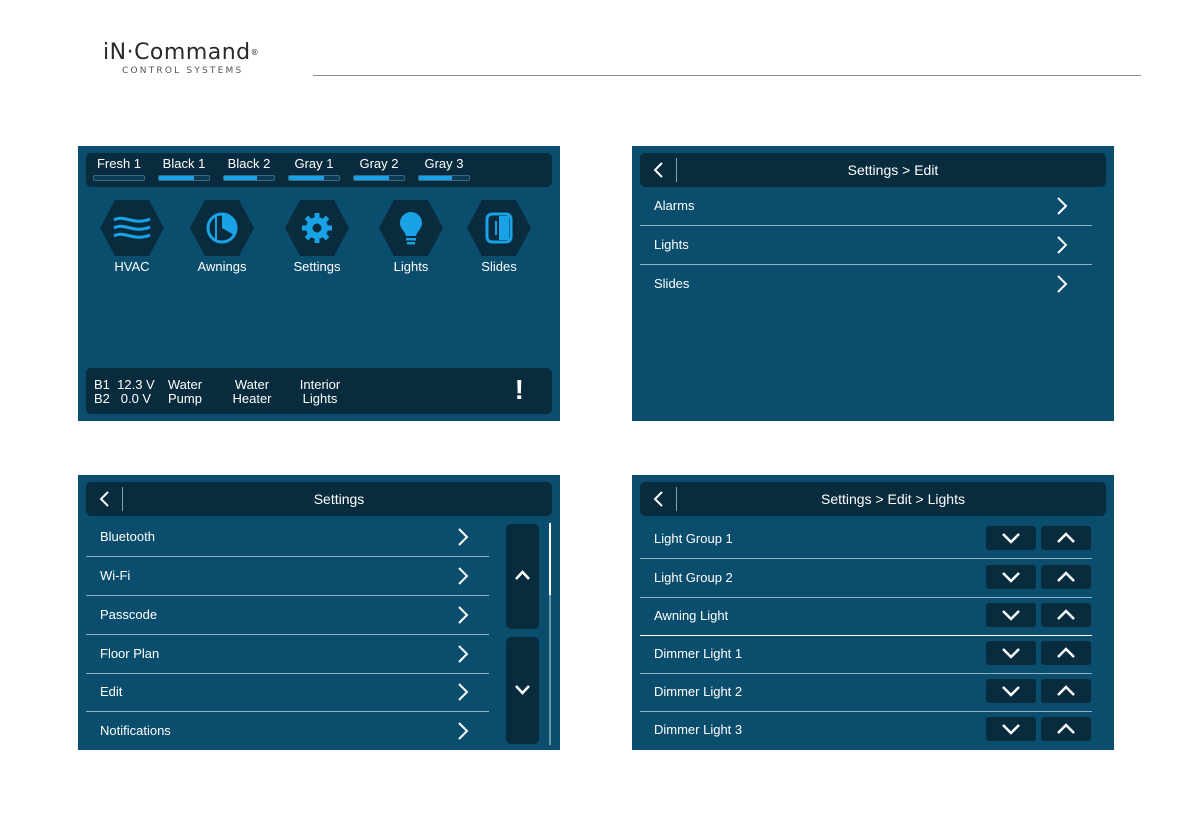  I want to click on app-label: Settings, so click(317, 266).